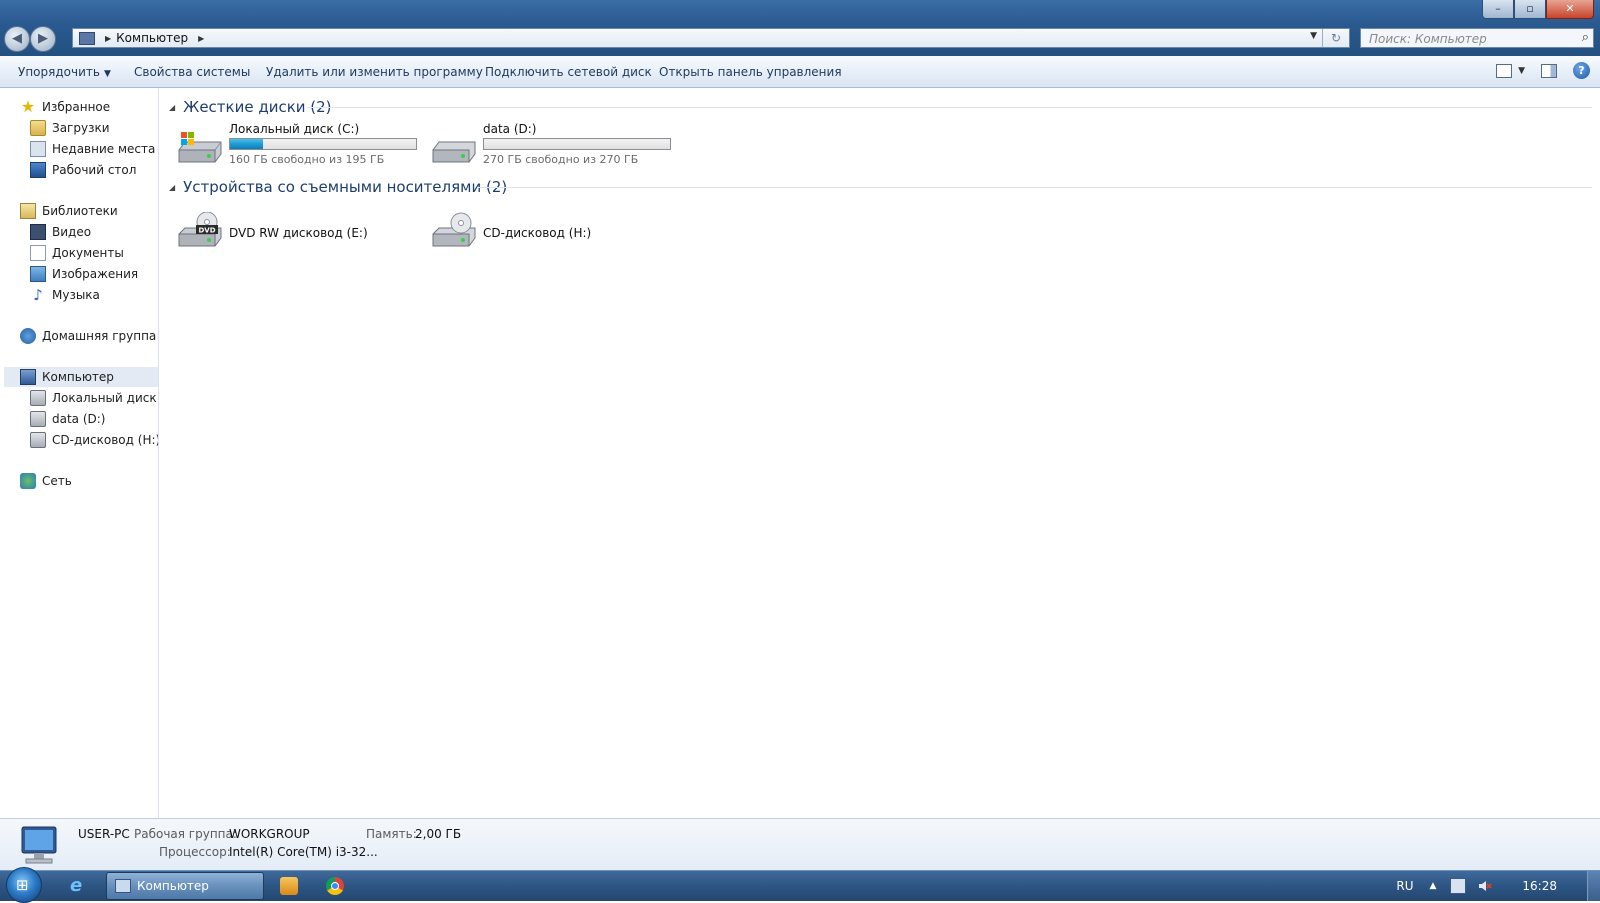  Describe the element at coordinates (1485, 886) in the screenshot. I see `volume-muted-icon` at that location.